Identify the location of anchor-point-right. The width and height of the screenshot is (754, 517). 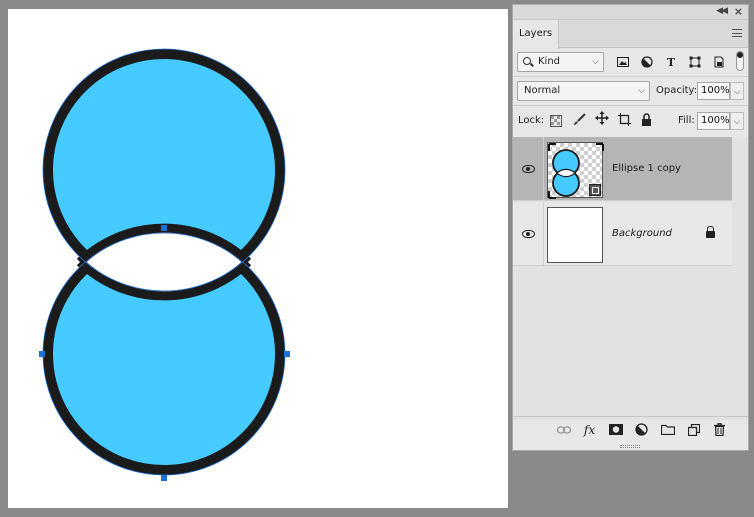
(287, 354).